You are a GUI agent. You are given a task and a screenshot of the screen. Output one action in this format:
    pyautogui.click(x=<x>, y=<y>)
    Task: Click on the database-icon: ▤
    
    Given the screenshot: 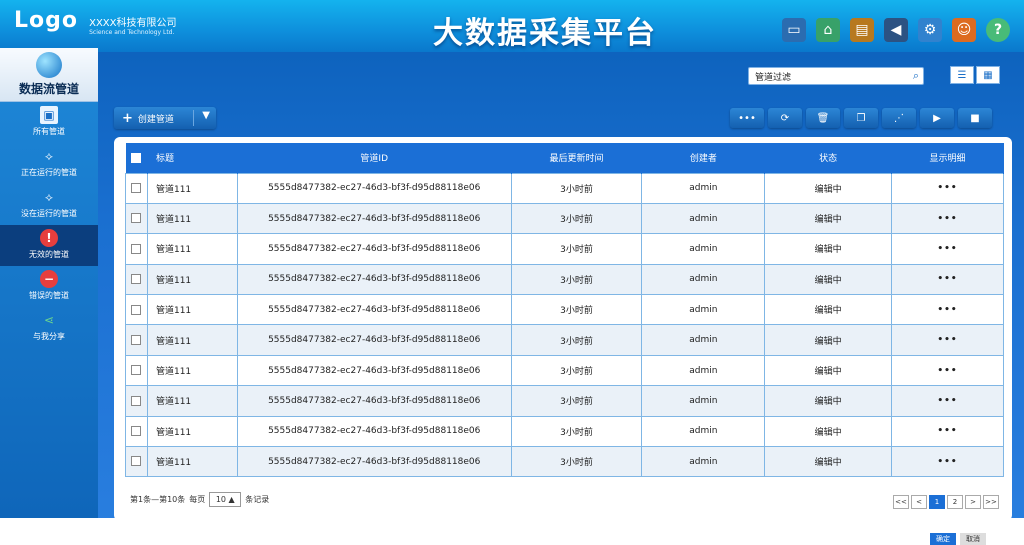 What is the action you would take?
    pyautogui.click(x=862, y=30)
    